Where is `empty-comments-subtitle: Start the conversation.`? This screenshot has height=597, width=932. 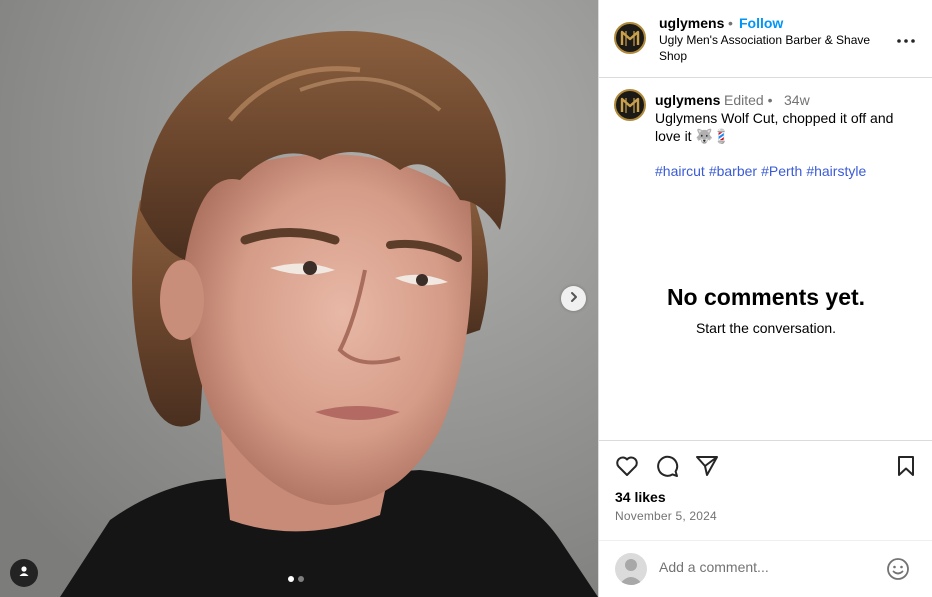 empty-comments-subtitle: Start the conversation. is located at coordinates (766, 328).